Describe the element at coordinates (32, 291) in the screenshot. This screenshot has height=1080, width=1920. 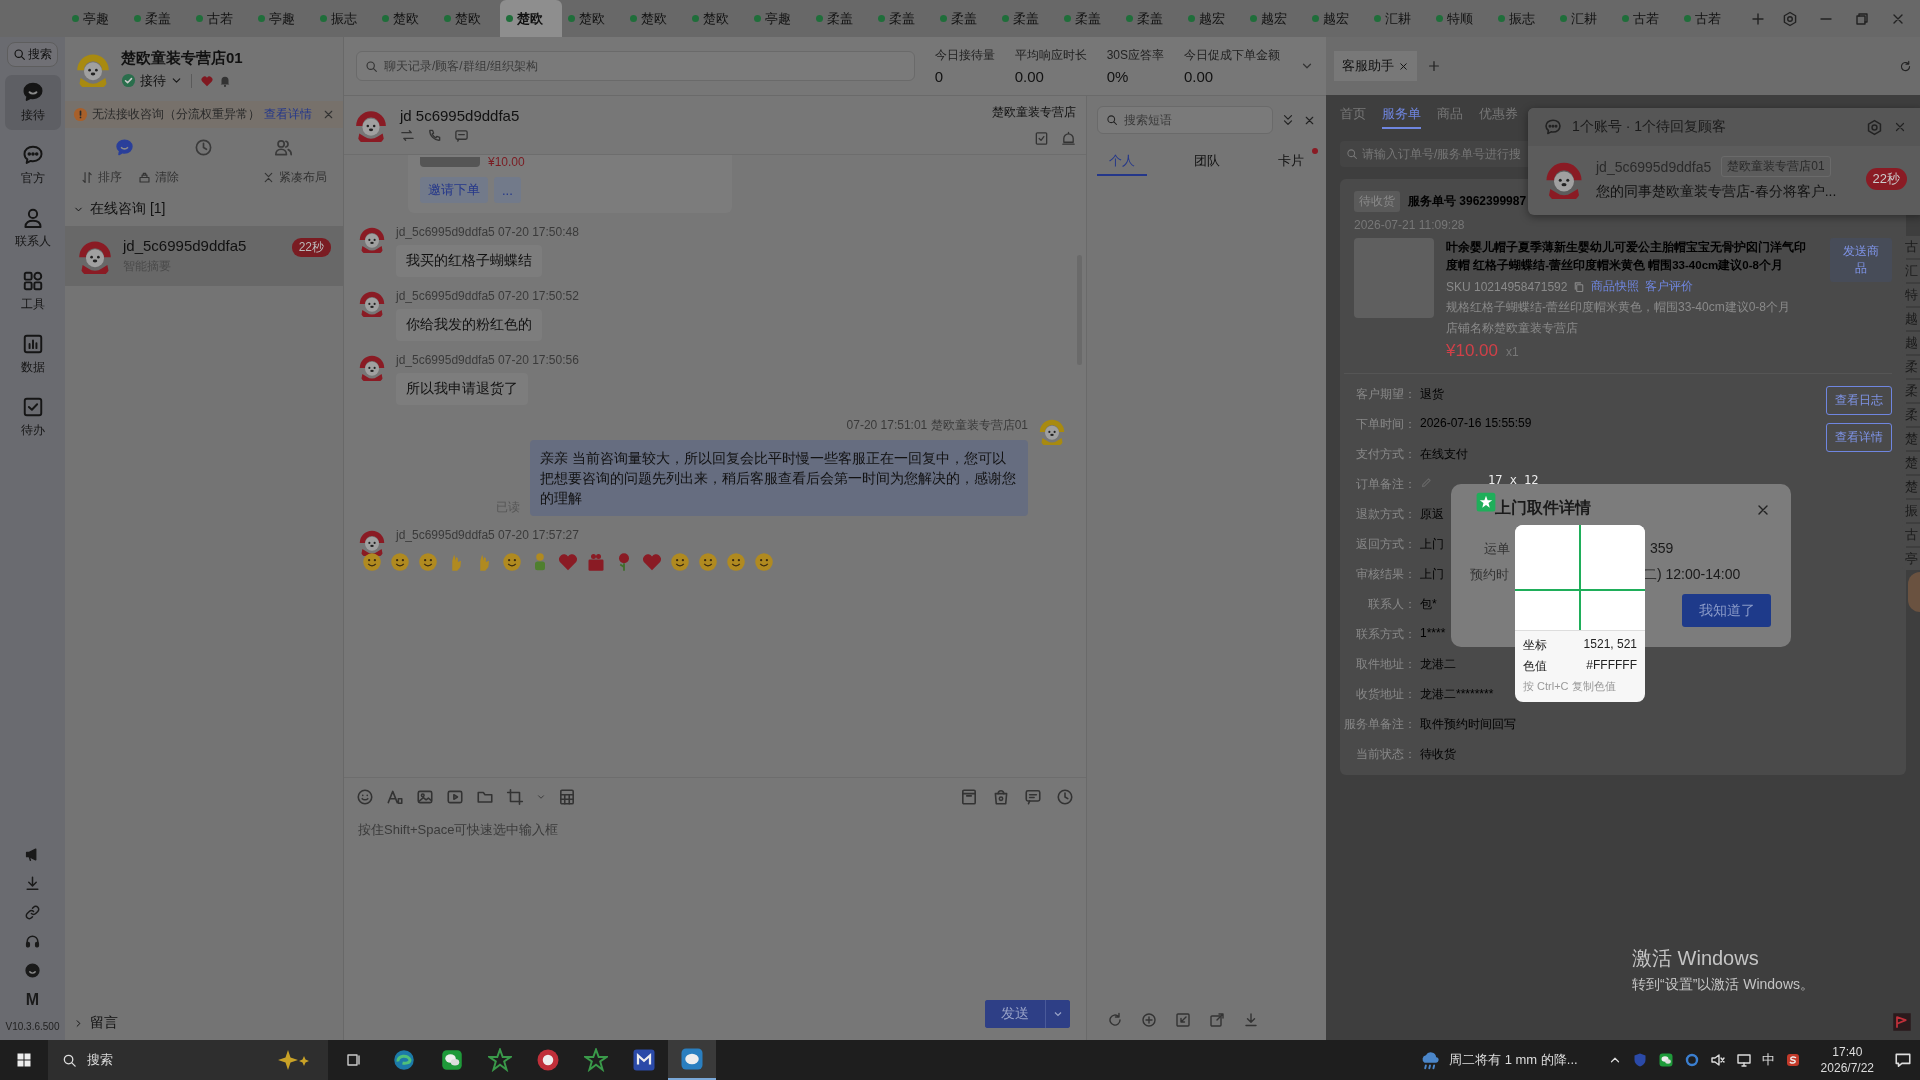
I see `nav-item: 工具` at that location.